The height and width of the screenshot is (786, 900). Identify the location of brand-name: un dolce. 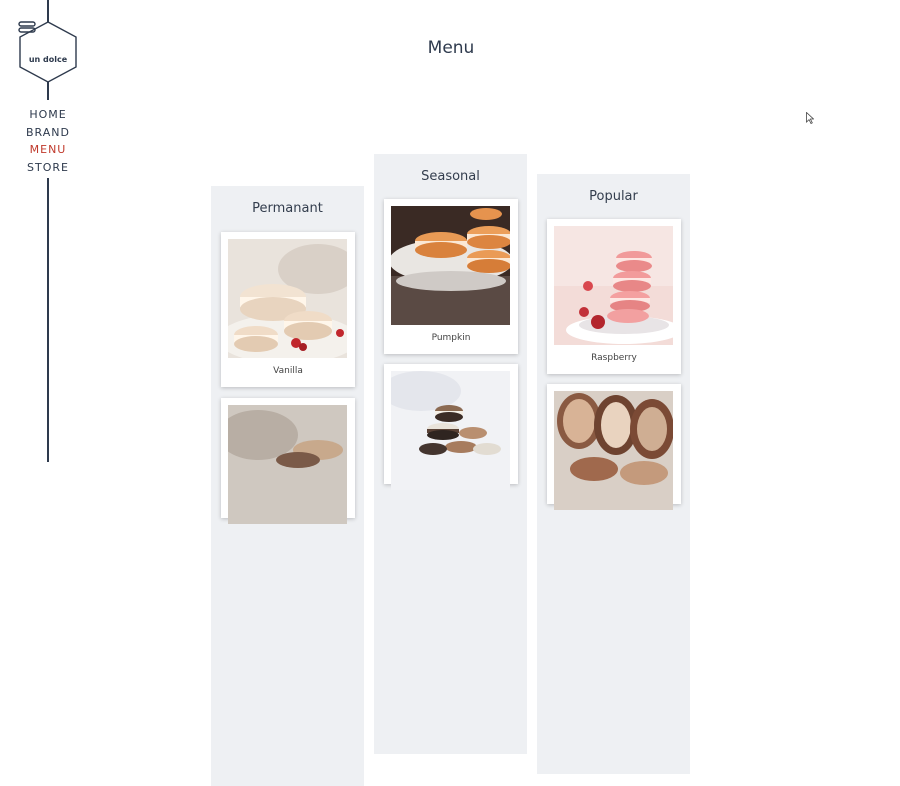
(48, 59).